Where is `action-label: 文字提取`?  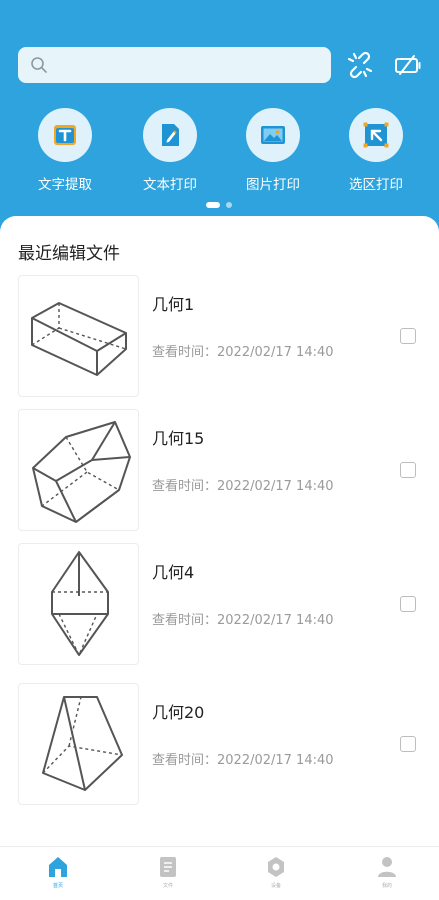 action-label: 文字提取 is located at coordinates (65, 185).